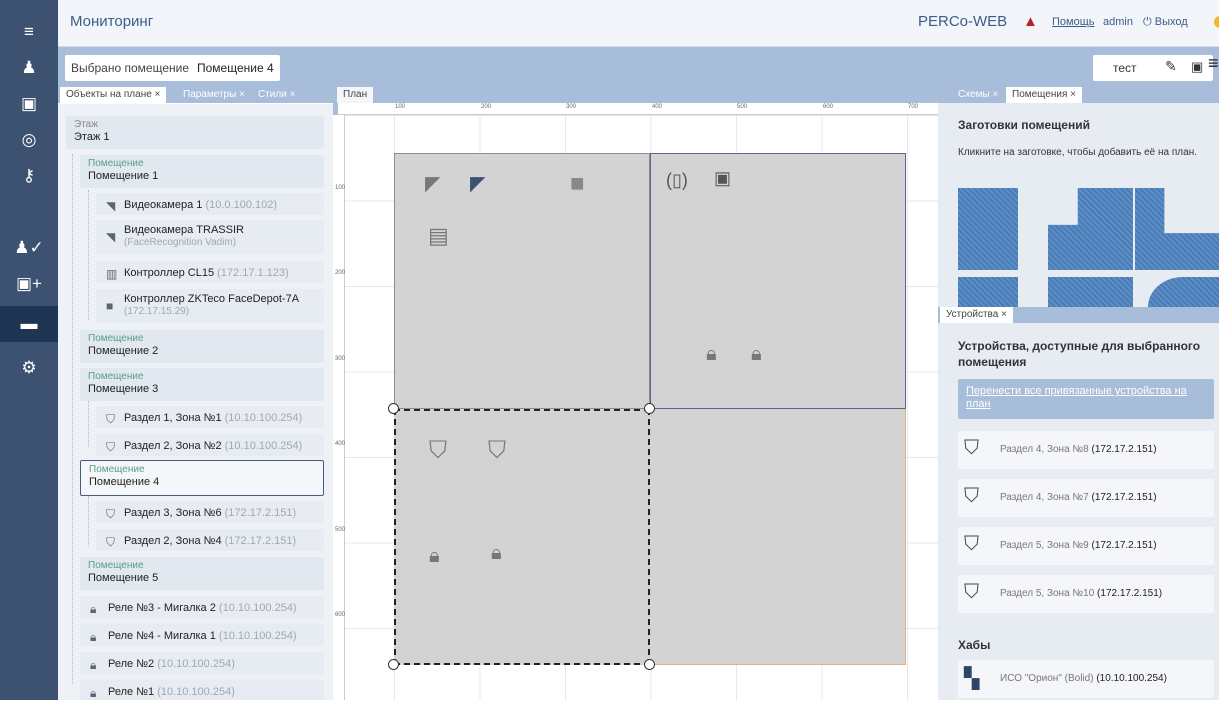 The width and height of the screenshot is (1219, 701). I want to click on floor-node: Этаж Этаж 1, so click(195, 132).